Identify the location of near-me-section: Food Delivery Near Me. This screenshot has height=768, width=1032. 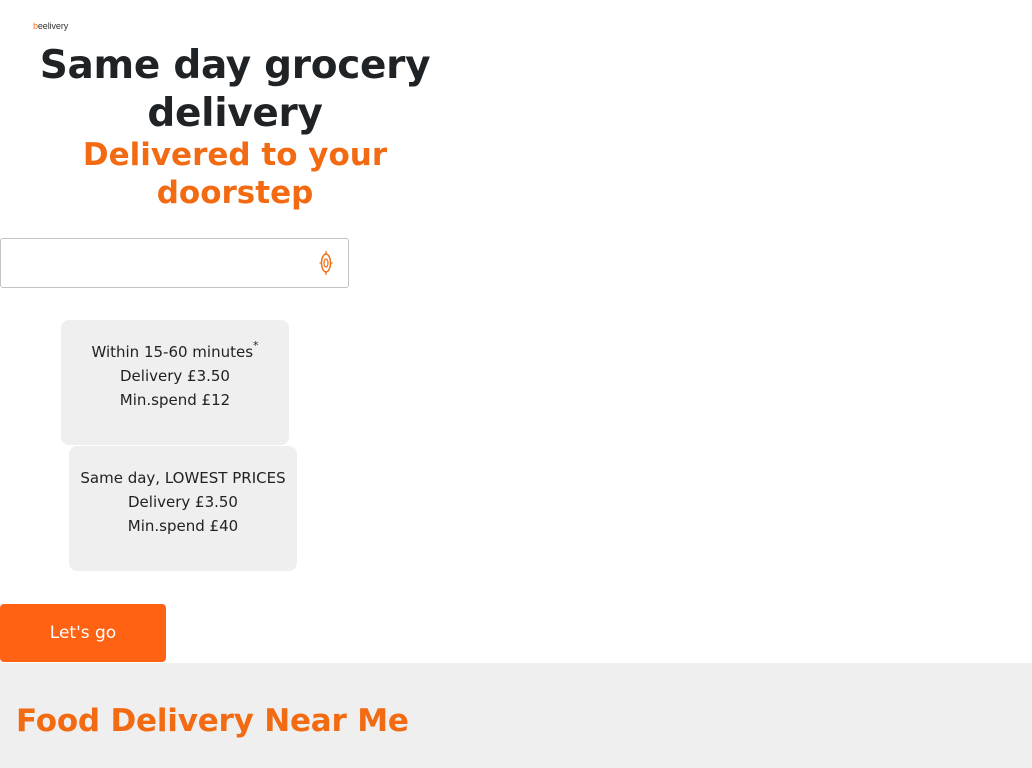
(516, 715).